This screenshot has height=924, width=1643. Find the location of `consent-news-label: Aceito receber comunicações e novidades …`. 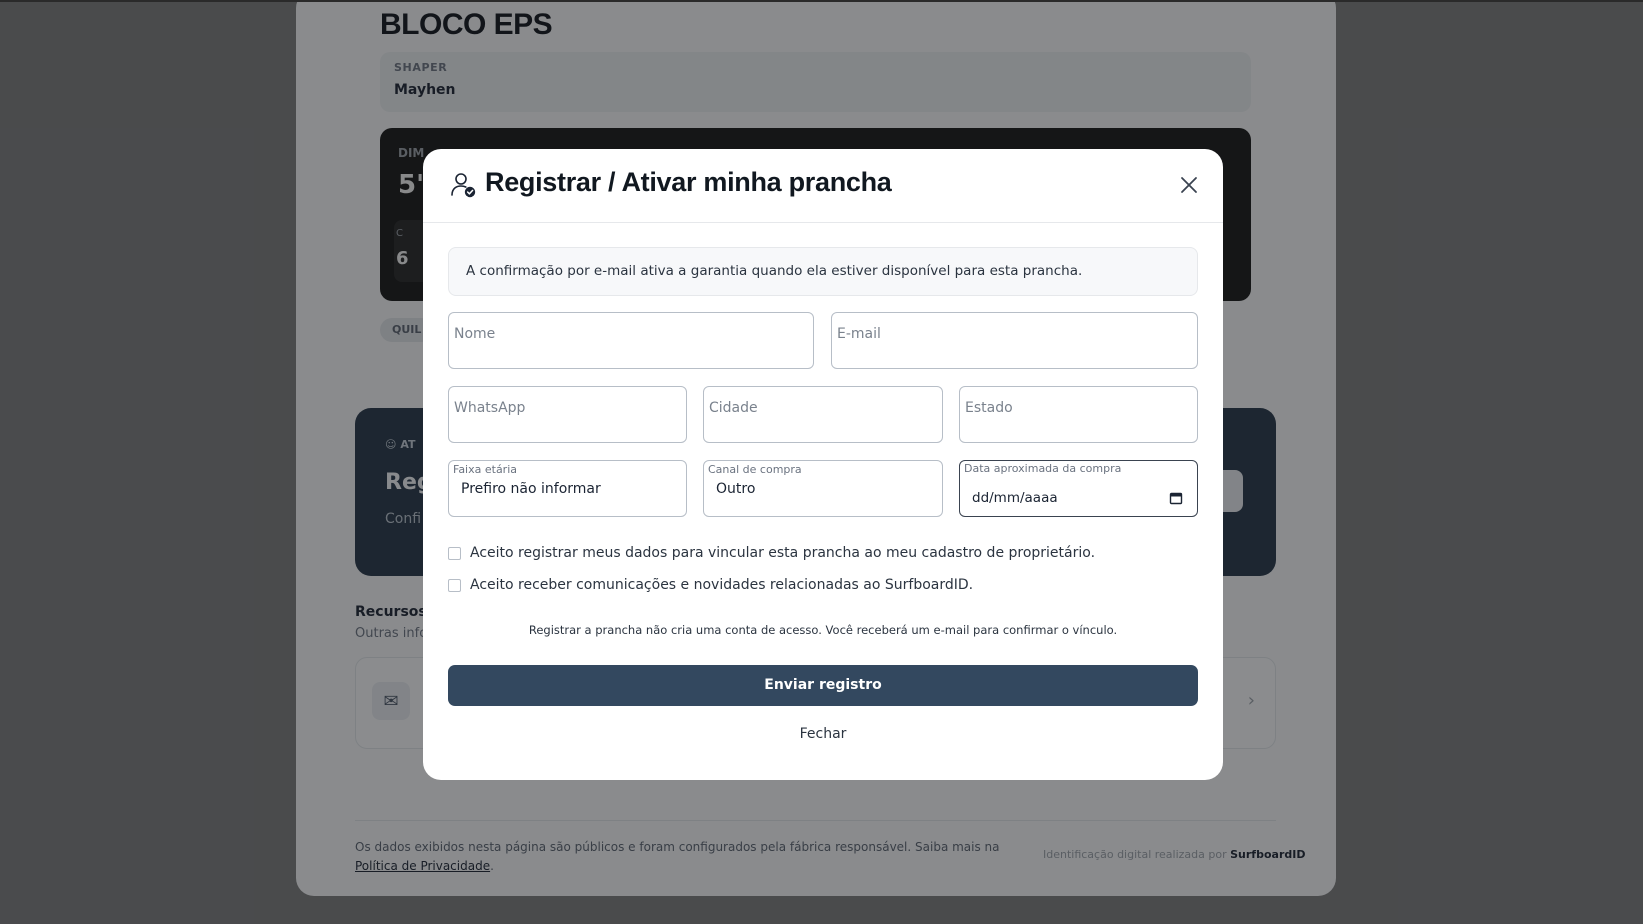

consent-news-label: Aceito receber comunicações e novidades … is located at coordinates (721, 585).